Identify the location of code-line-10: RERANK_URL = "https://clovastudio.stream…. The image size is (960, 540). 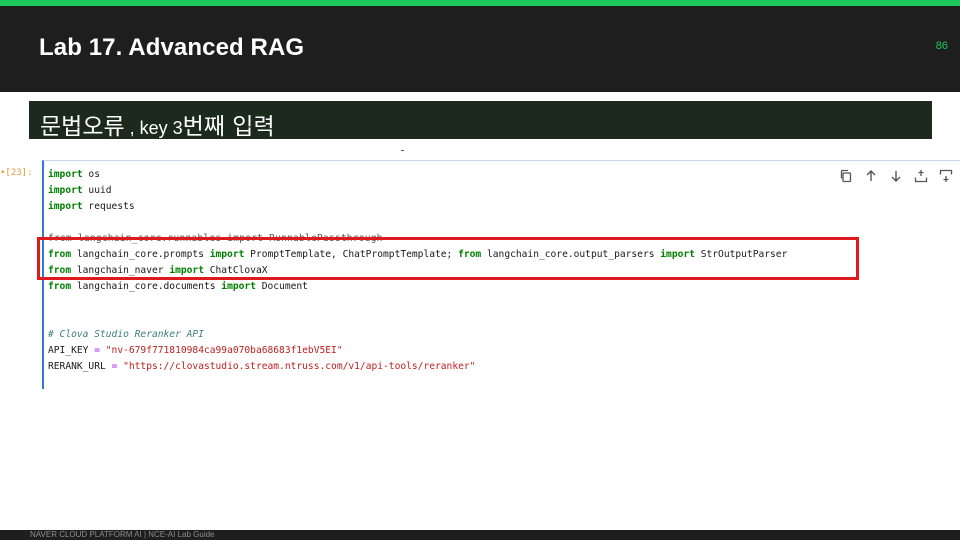
(417, 367).